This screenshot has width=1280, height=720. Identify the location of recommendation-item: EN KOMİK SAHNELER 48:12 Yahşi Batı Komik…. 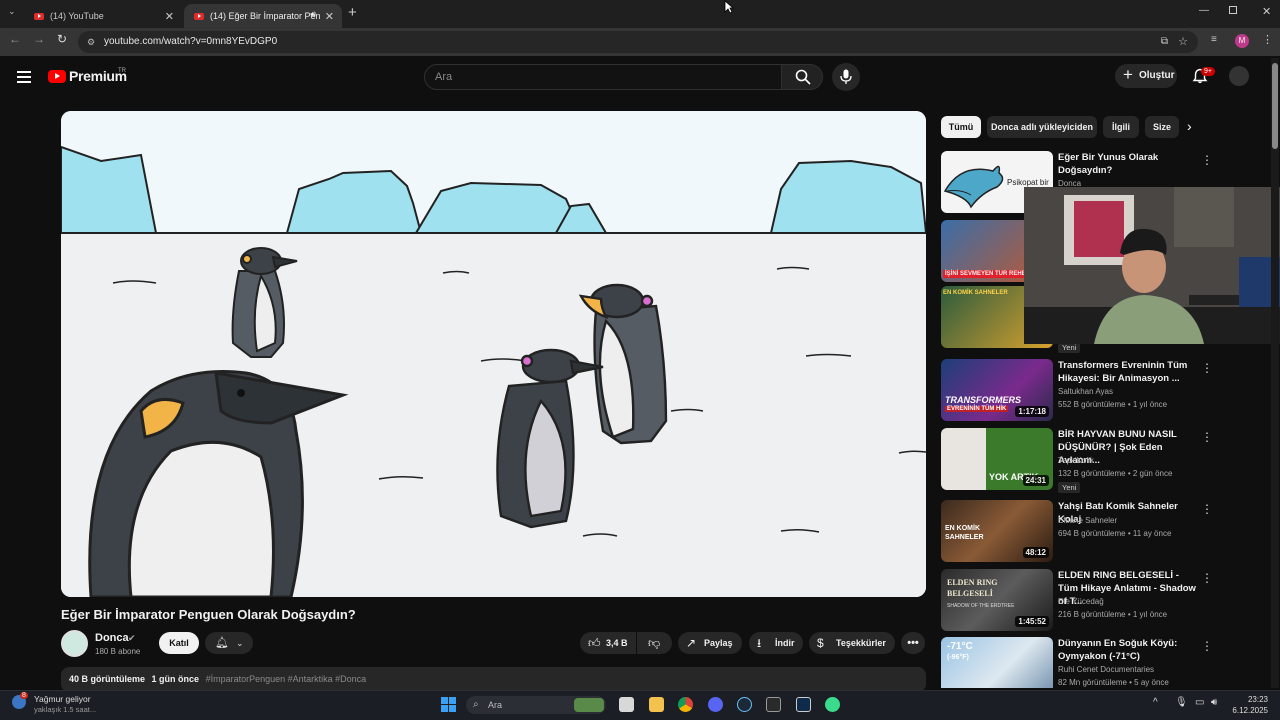
(1081, 531).